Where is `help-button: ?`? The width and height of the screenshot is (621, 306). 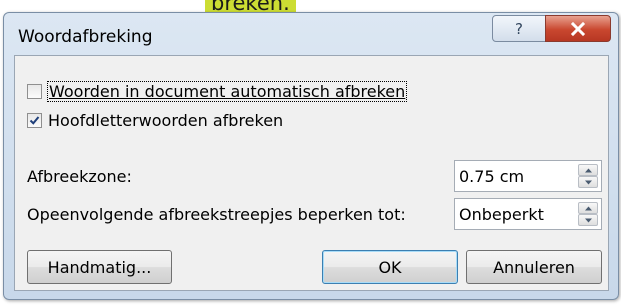 help-button: ? is located at coordinates (519, 28).